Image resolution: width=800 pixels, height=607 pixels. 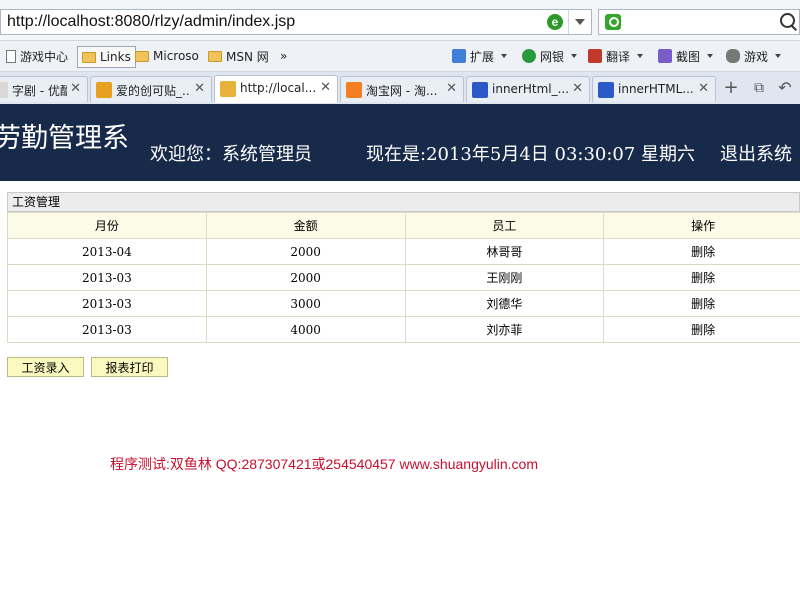 I want to click on bookmark-links: Links, so click(x=106, y=57).